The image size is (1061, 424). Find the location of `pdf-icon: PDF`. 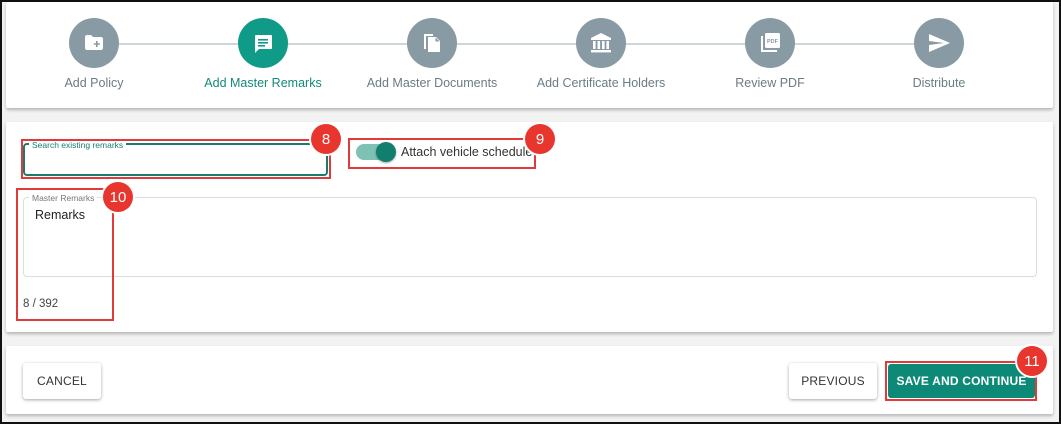

pdf-icon: PDF is located at coordinates (770, 43).